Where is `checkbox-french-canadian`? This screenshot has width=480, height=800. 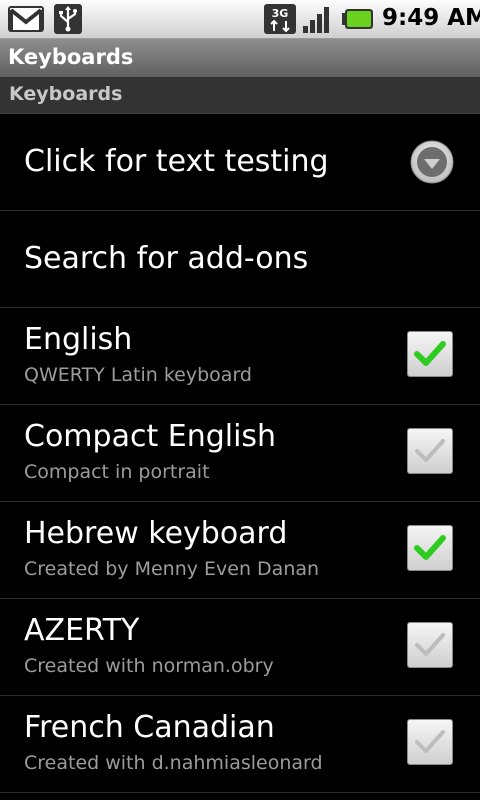
checkbox-french-canadian is located at coordinates (430, 742).